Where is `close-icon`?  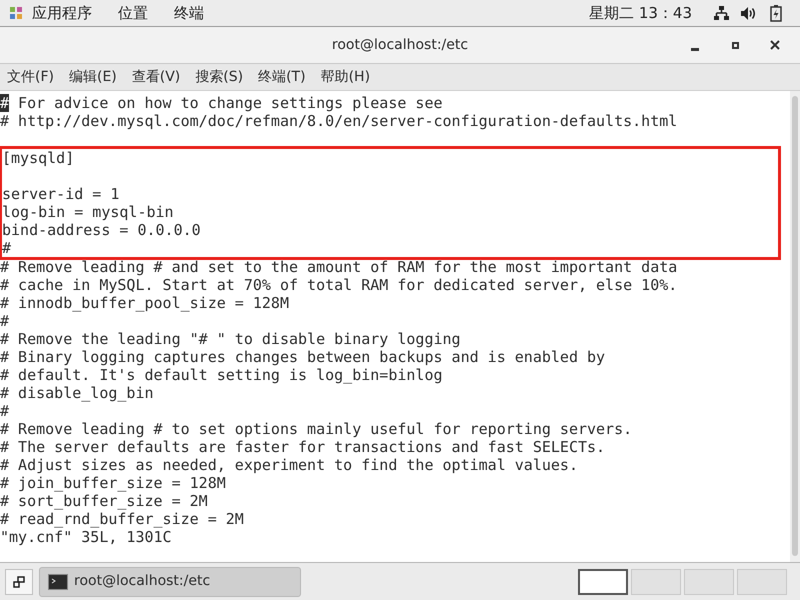 close-icon is located at coordinates (775, 45).